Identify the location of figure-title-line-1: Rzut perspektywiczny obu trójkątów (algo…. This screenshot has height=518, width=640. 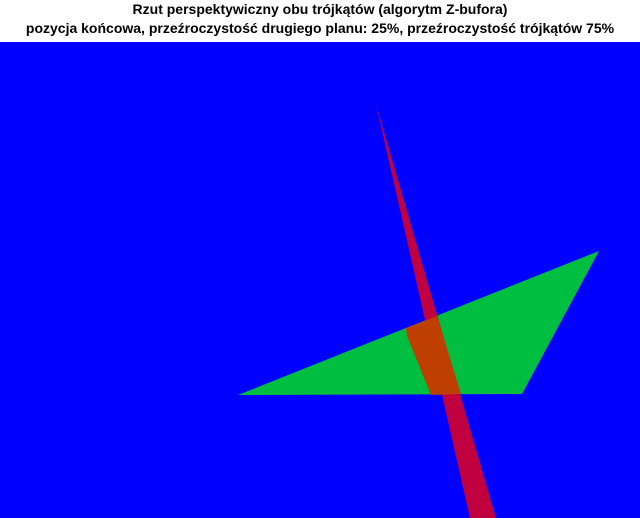
(320, 9).